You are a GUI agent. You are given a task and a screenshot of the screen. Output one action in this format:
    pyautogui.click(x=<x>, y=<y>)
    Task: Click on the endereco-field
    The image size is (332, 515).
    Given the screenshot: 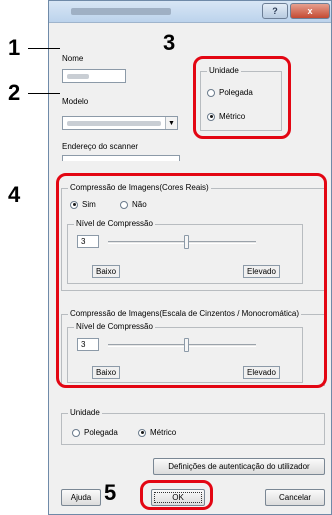 What is the action you would take?
    pyautogui.click(x=121, y=158)
    